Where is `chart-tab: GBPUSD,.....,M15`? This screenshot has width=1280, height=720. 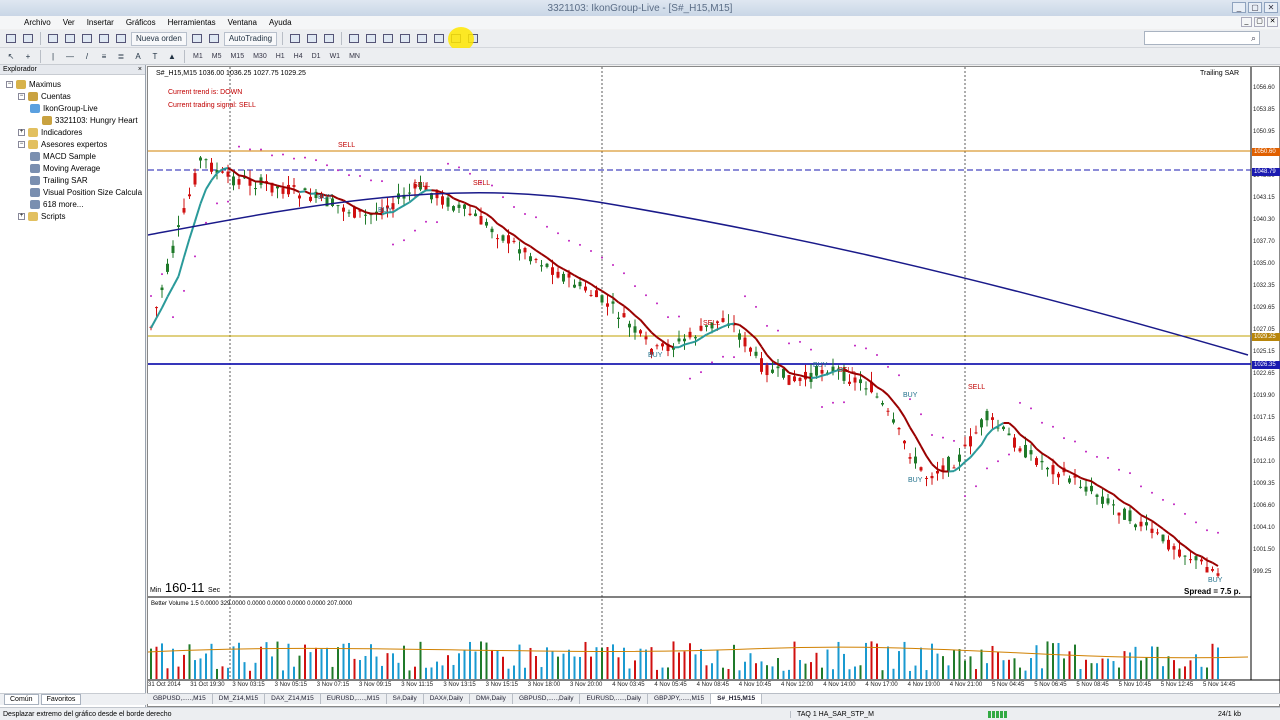 chart-tab: GBPUSD,.....,M15 is located at coordinates (180, 699).